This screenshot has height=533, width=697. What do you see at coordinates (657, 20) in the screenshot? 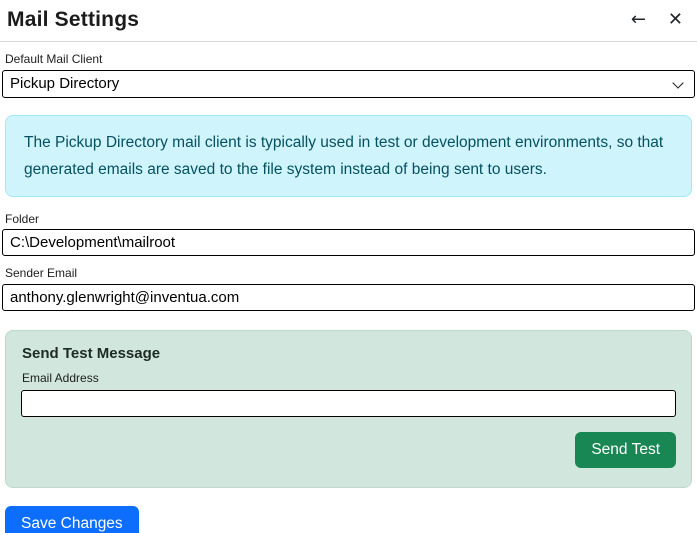
I see `header-actions: ← ✕` at bounding box center [657, 20].